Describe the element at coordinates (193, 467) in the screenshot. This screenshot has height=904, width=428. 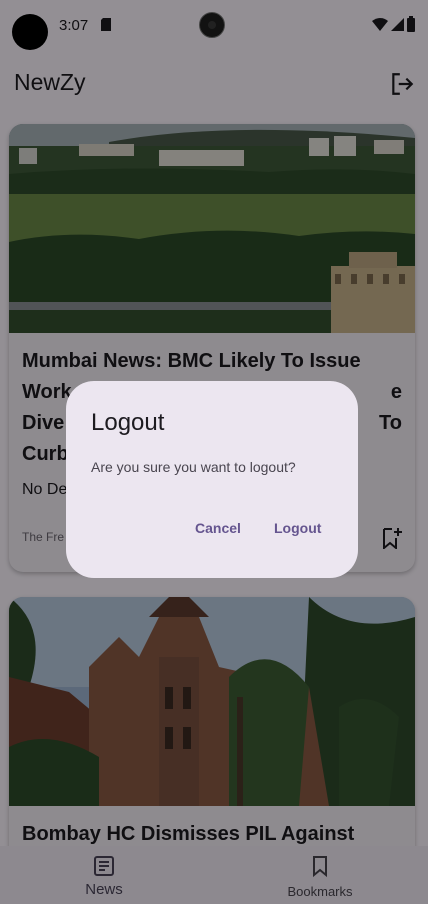
I see `dialog-message: Are you sure you want to logout?` at that location.